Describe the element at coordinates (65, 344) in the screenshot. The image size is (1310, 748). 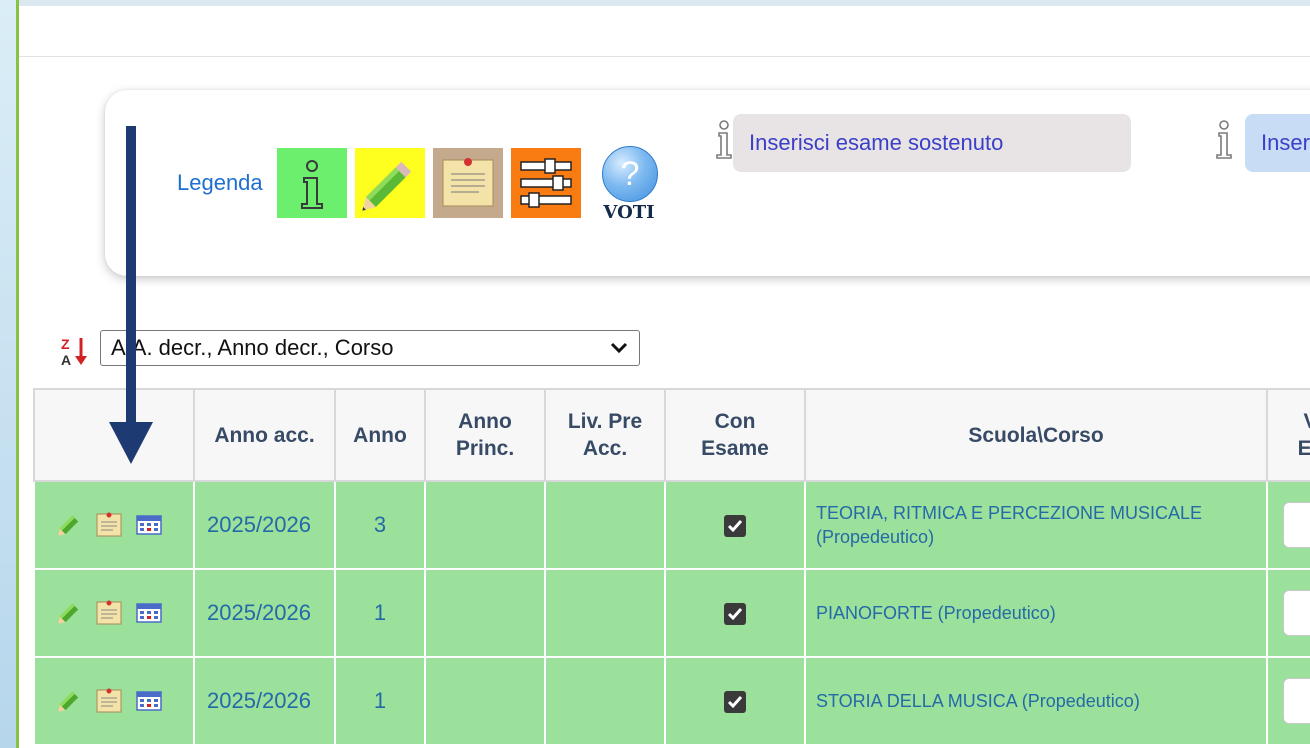
I see `svg-text: Z` at that location.